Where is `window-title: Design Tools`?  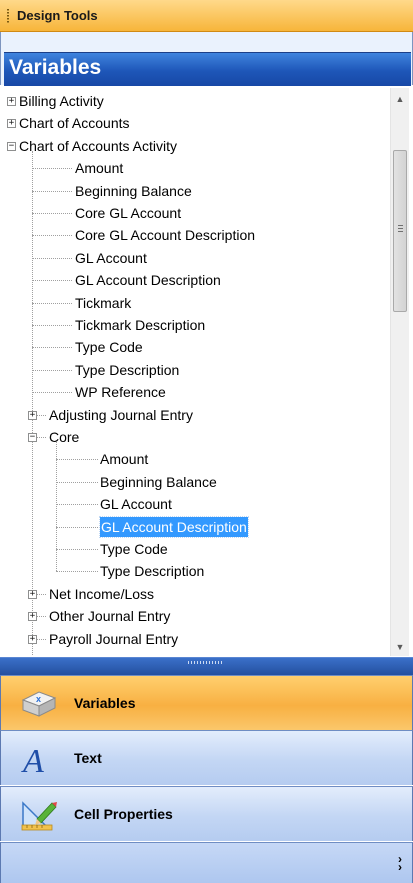 window-title: Design Tools is located at coordinates (57, 15).